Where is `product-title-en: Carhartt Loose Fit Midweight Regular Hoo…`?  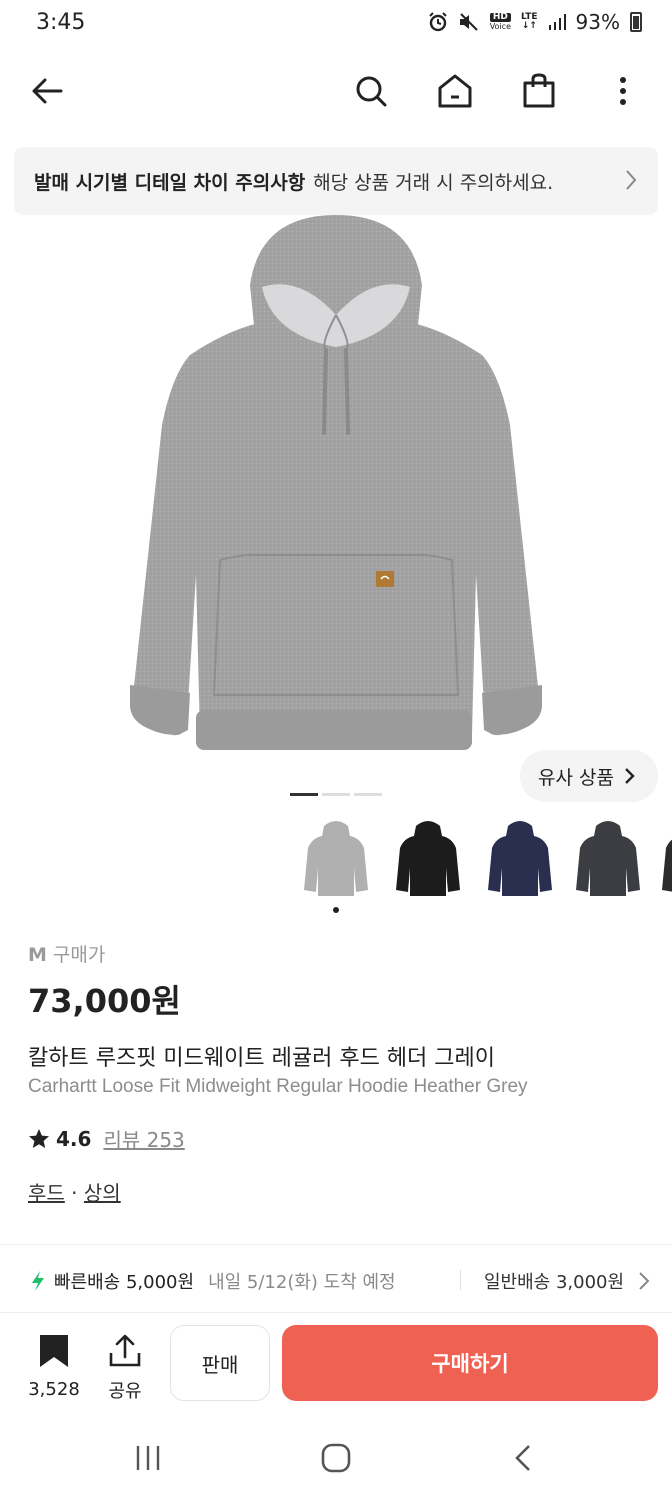
product-title-en: Carhartt Loose Fit Midweight Regular Hoo… is located at coordinates (278, 1086).